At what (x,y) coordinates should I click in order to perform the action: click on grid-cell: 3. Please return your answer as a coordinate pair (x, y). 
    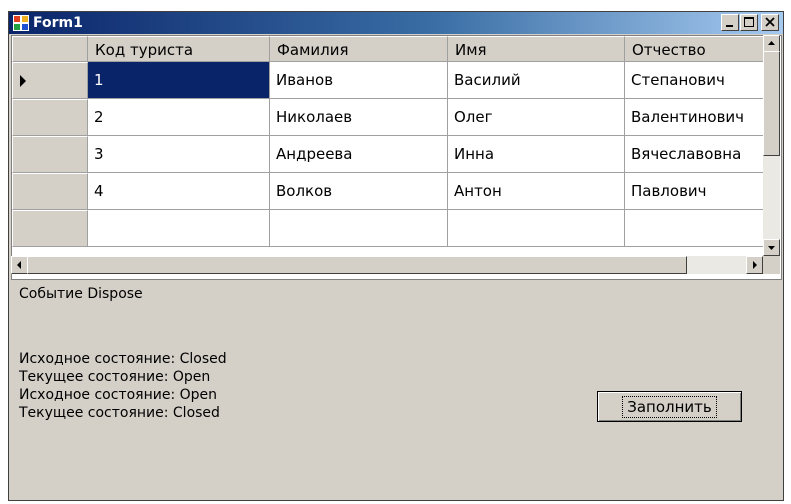
    Looking at the image, I should click on (179, 154).